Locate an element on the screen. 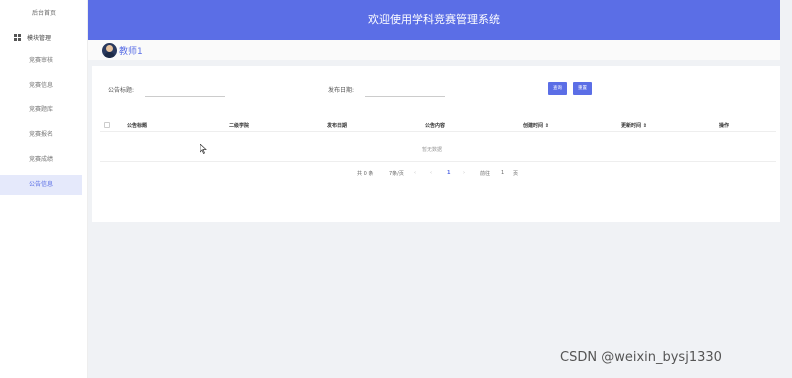 This screenshot has width=792, height=378. table-divider is located at coordinates (438, 161).